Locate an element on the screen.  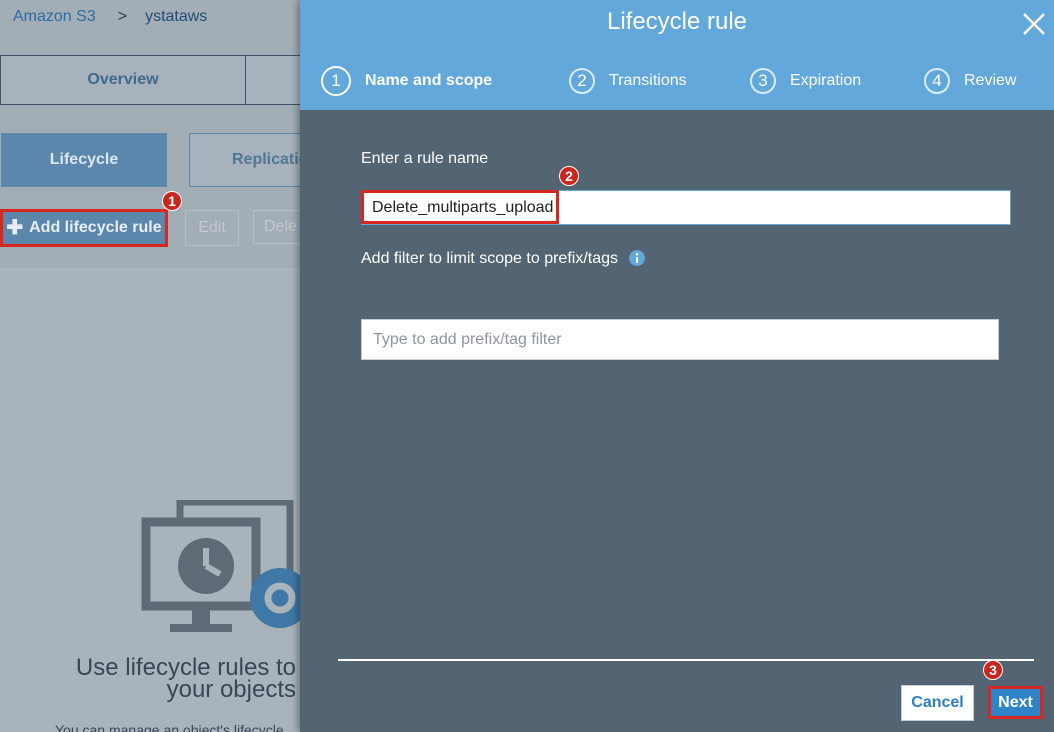
breadcrumb-amazon-s3: Amazon S3 is located at coordinates (54, 16).